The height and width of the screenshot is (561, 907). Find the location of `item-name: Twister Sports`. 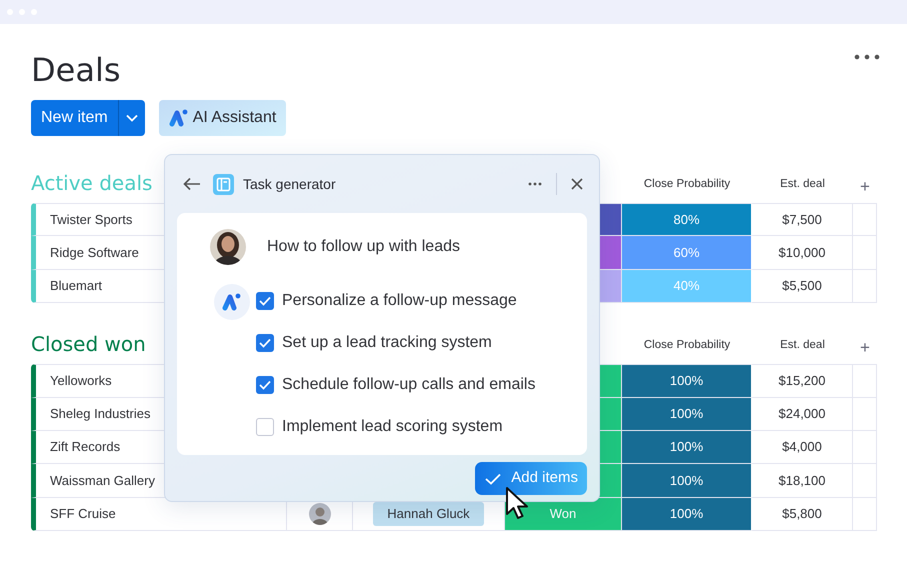

item-name: Twister Sports is located at coordinates (91, 219).